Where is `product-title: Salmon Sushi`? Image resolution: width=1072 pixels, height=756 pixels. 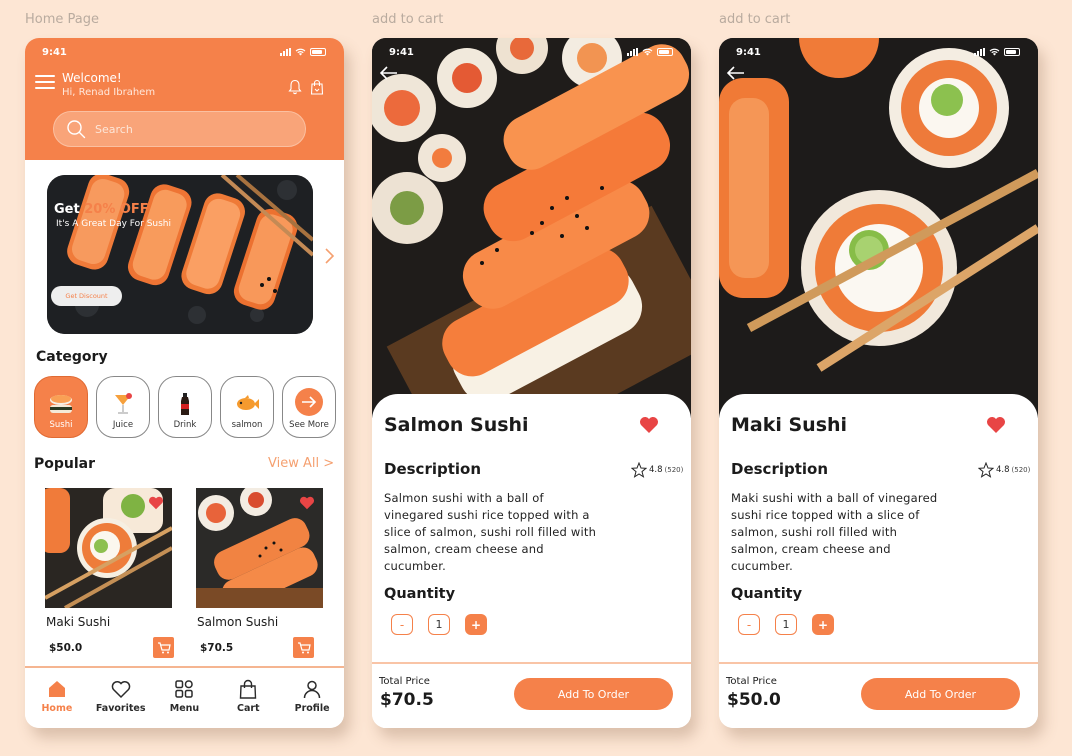
product-title: Salmon Sushi is located at coordinates (456, 425).